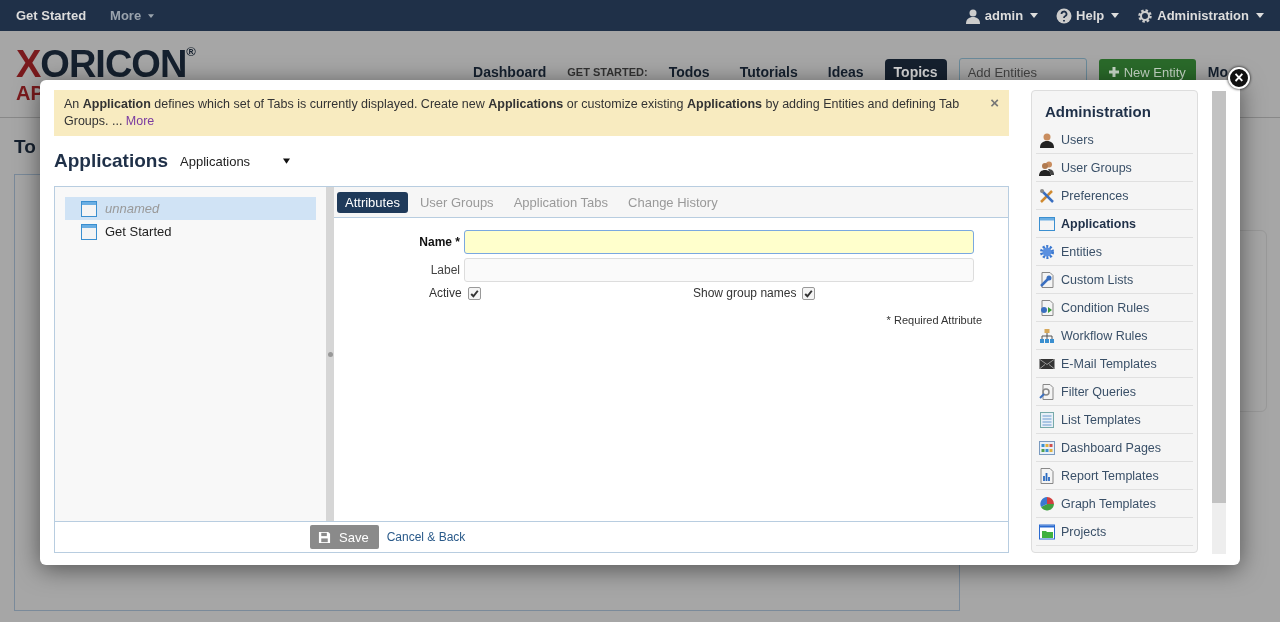  What do you see at coordinates (1114, 224) in the screenshot?
I see `admin-menu-item: Applications` at bounding box center [1114, 224].